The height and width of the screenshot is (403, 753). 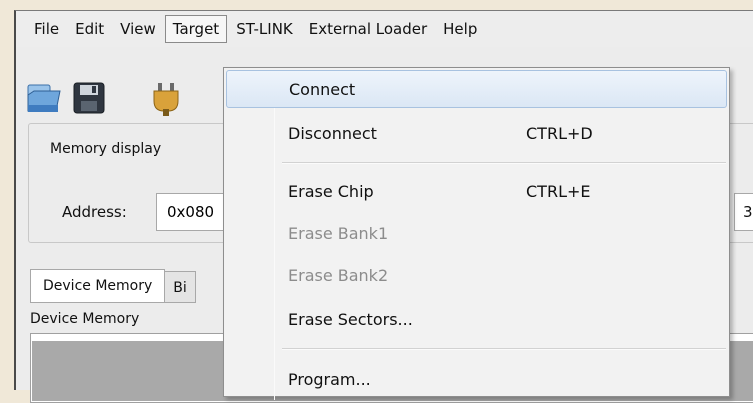 What do you see at coordinates (460, 29) in the screenshot?
I see `menu-help: Help` at bounding box center [460, 29].